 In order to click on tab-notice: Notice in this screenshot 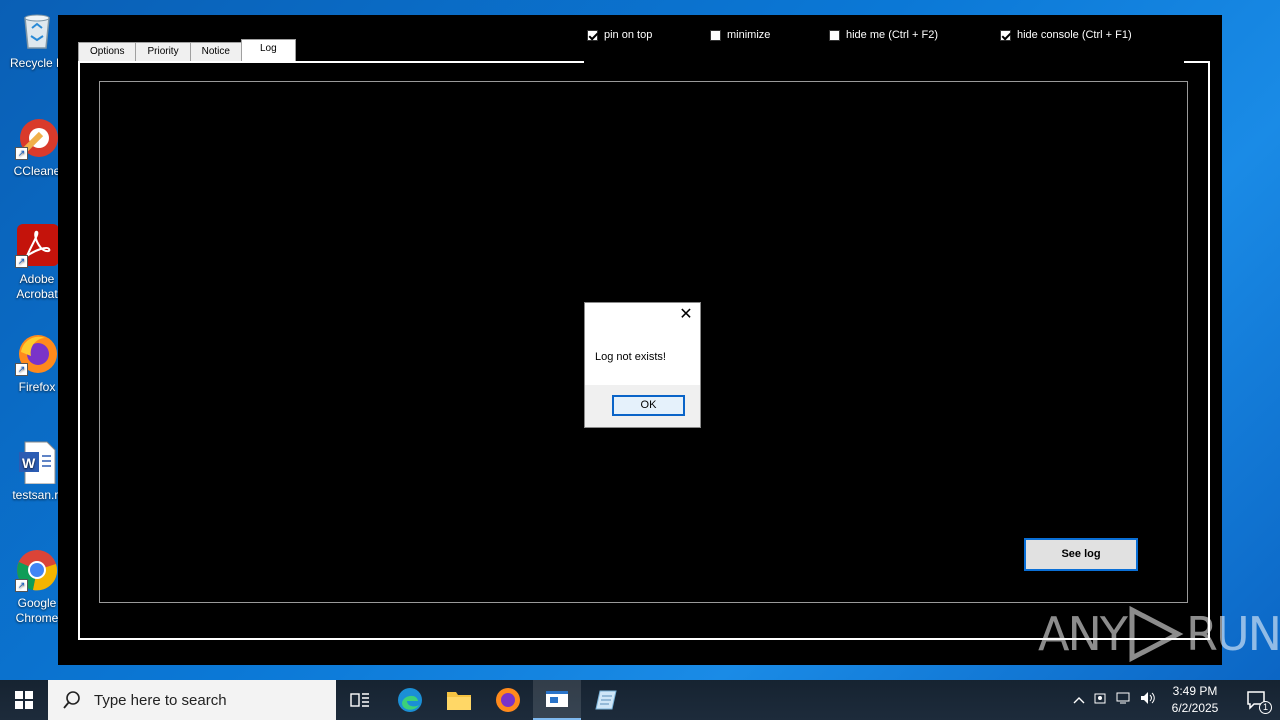, I will do `click(215, 51)`.